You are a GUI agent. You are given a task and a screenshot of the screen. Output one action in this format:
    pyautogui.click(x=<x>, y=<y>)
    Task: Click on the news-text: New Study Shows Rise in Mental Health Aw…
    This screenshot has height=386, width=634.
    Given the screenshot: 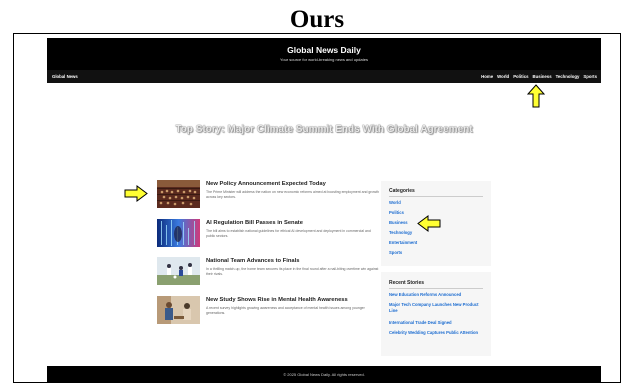 What is the action you would take?
    pyautogui.click(x=292, y=311)
    